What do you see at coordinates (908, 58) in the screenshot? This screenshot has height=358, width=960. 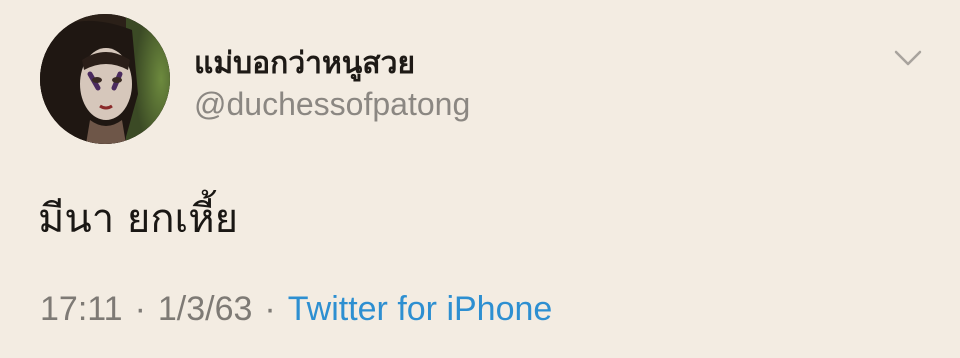 I see `chevron-down-icon` at bounding box center [908, 58].